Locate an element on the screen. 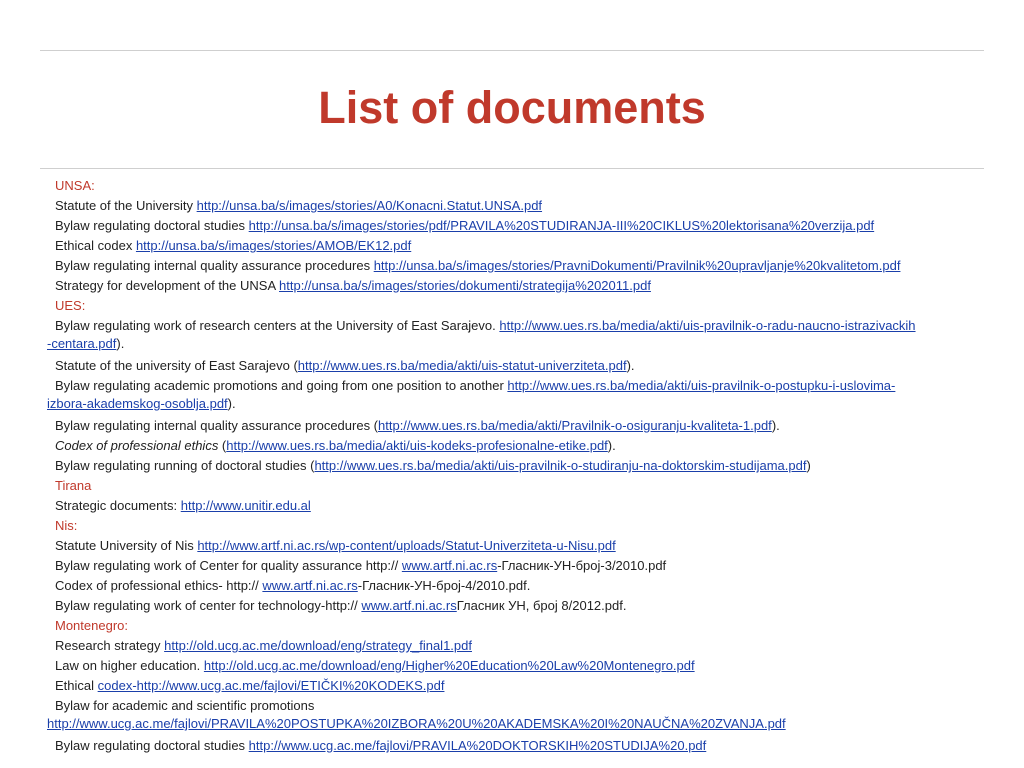 This screenshot has width=1024, height=768. document-link-continuation: -centara.pdf is located at coordinates (81, 343).